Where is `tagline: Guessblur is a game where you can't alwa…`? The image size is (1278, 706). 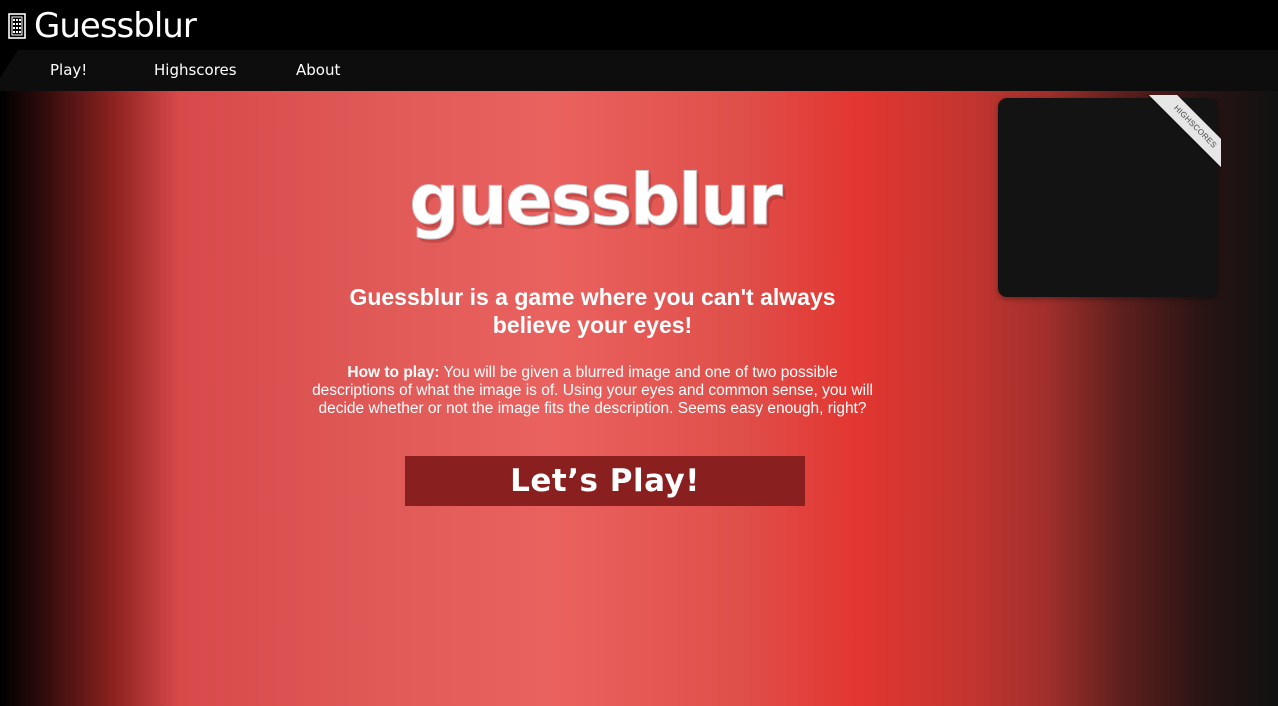 tagline: Guessblur is a game where you can't alwa… is located at coordinates (592, 311).